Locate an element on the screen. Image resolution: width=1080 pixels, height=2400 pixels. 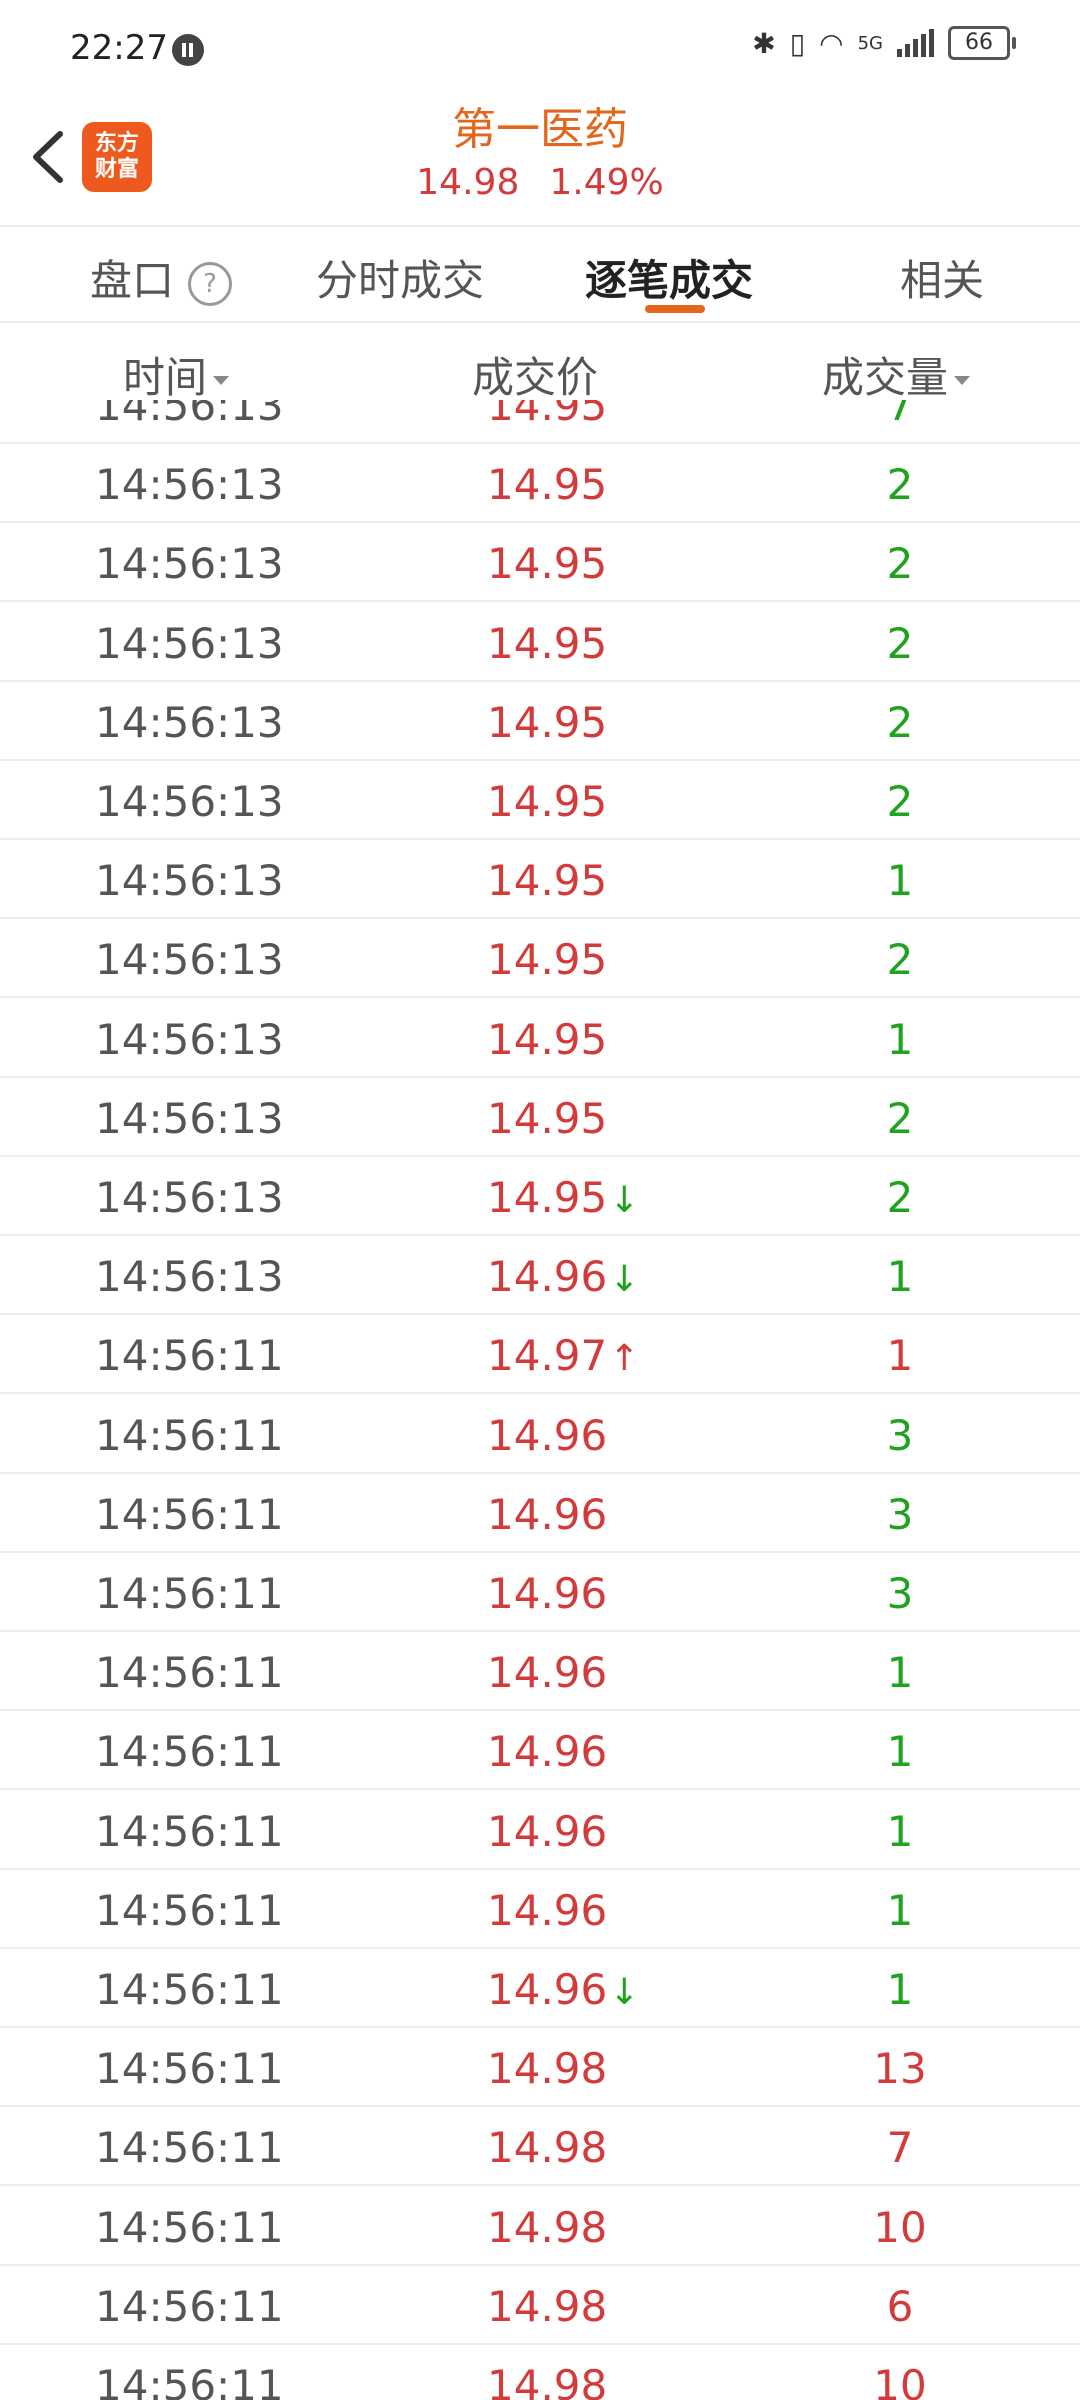
tab-related: 相关 is located at coordinates (942, 277).